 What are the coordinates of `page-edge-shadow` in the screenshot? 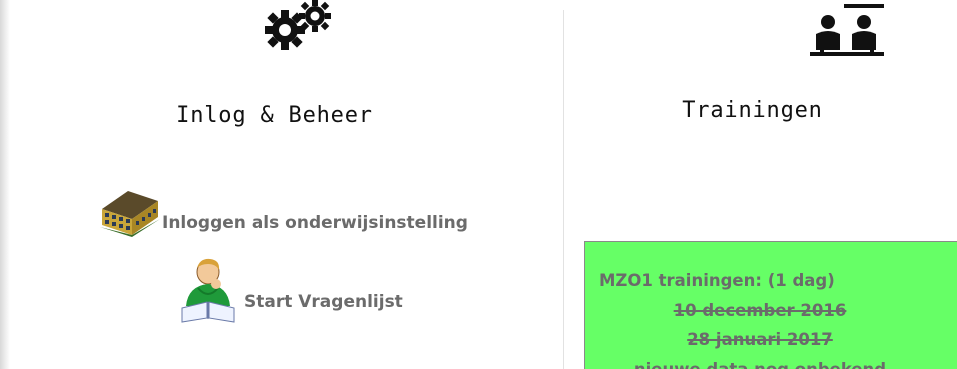 It's located at (5, 184).